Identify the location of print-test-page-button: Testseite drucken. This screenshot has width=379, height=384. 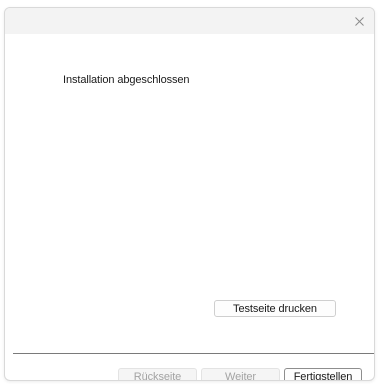
(275, 308).